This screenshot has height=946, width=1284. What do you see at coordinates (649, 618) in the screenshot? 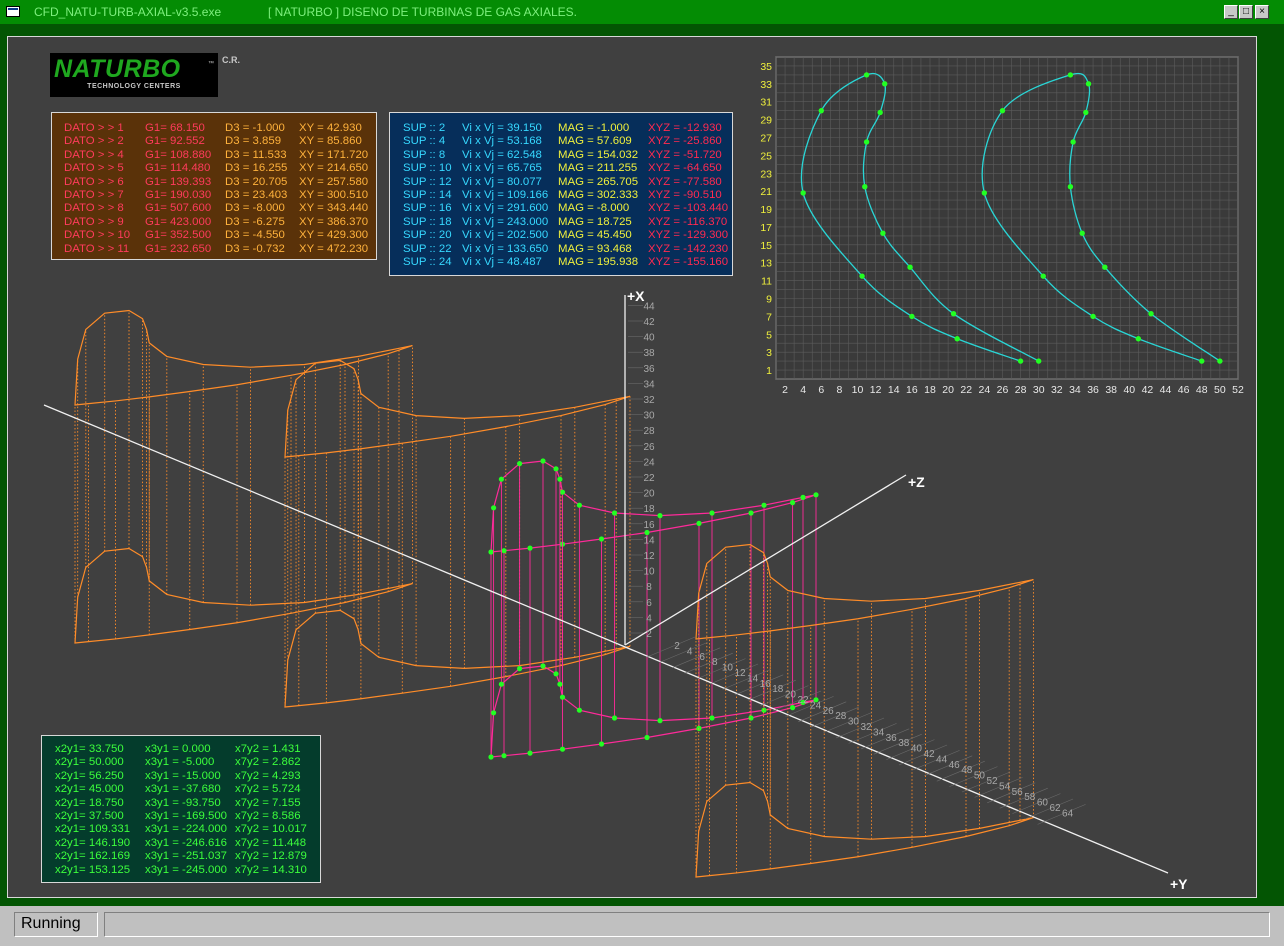
I see `x-axis-tick-label: 4` at bounding box center [649, 618].